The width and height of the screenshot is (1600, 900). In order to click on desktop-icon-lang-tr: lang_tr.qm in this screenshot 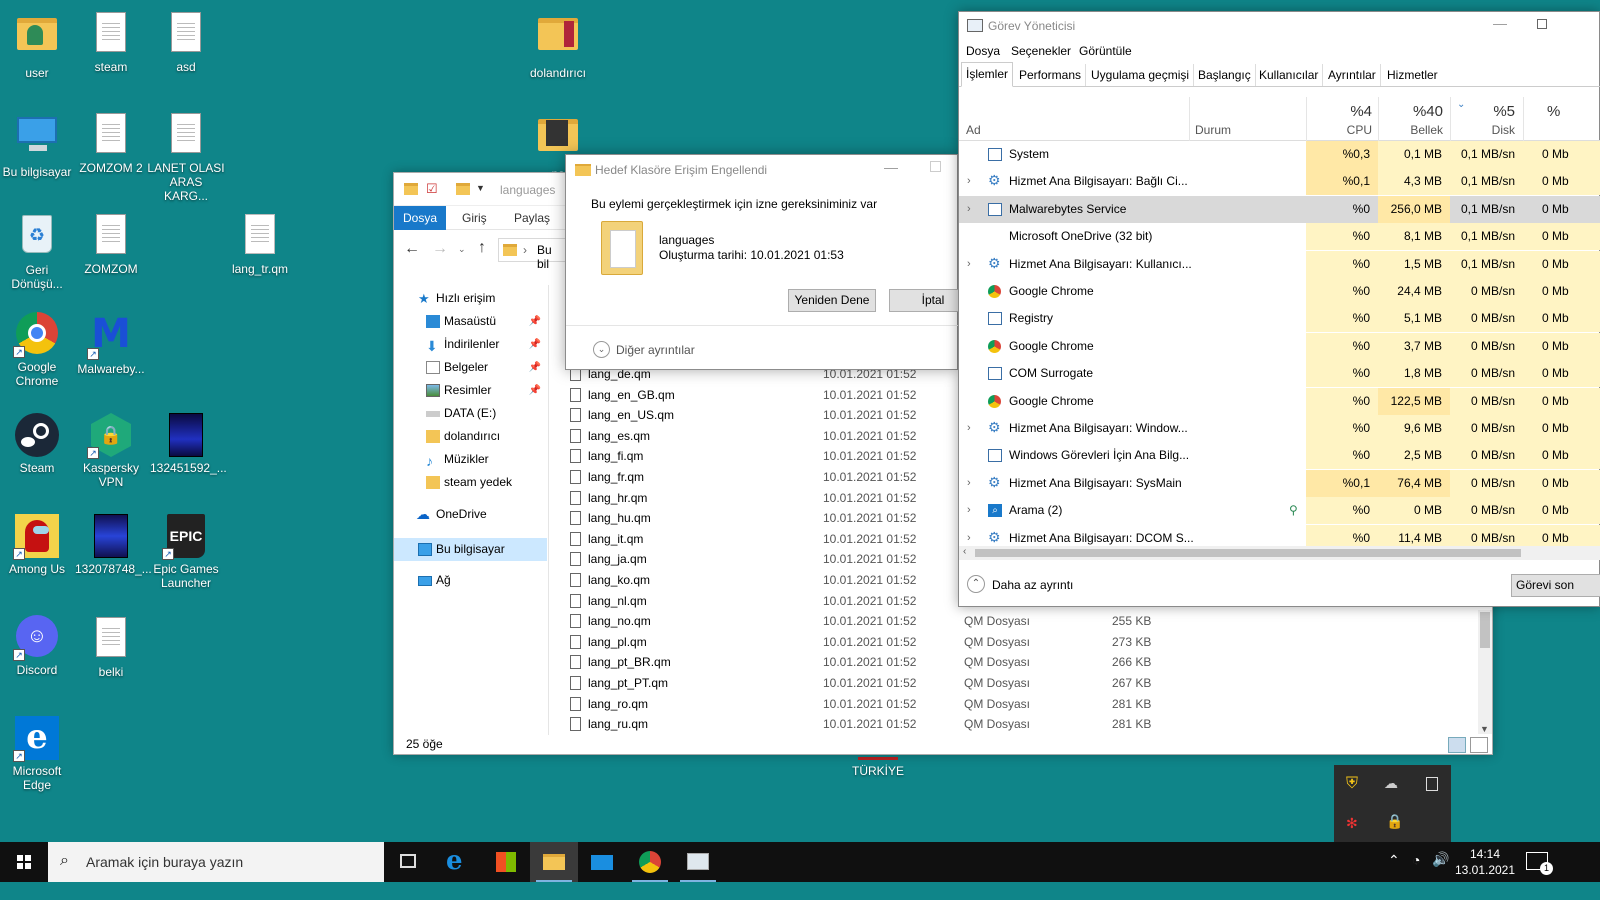, I will do `click(260, 244)`.